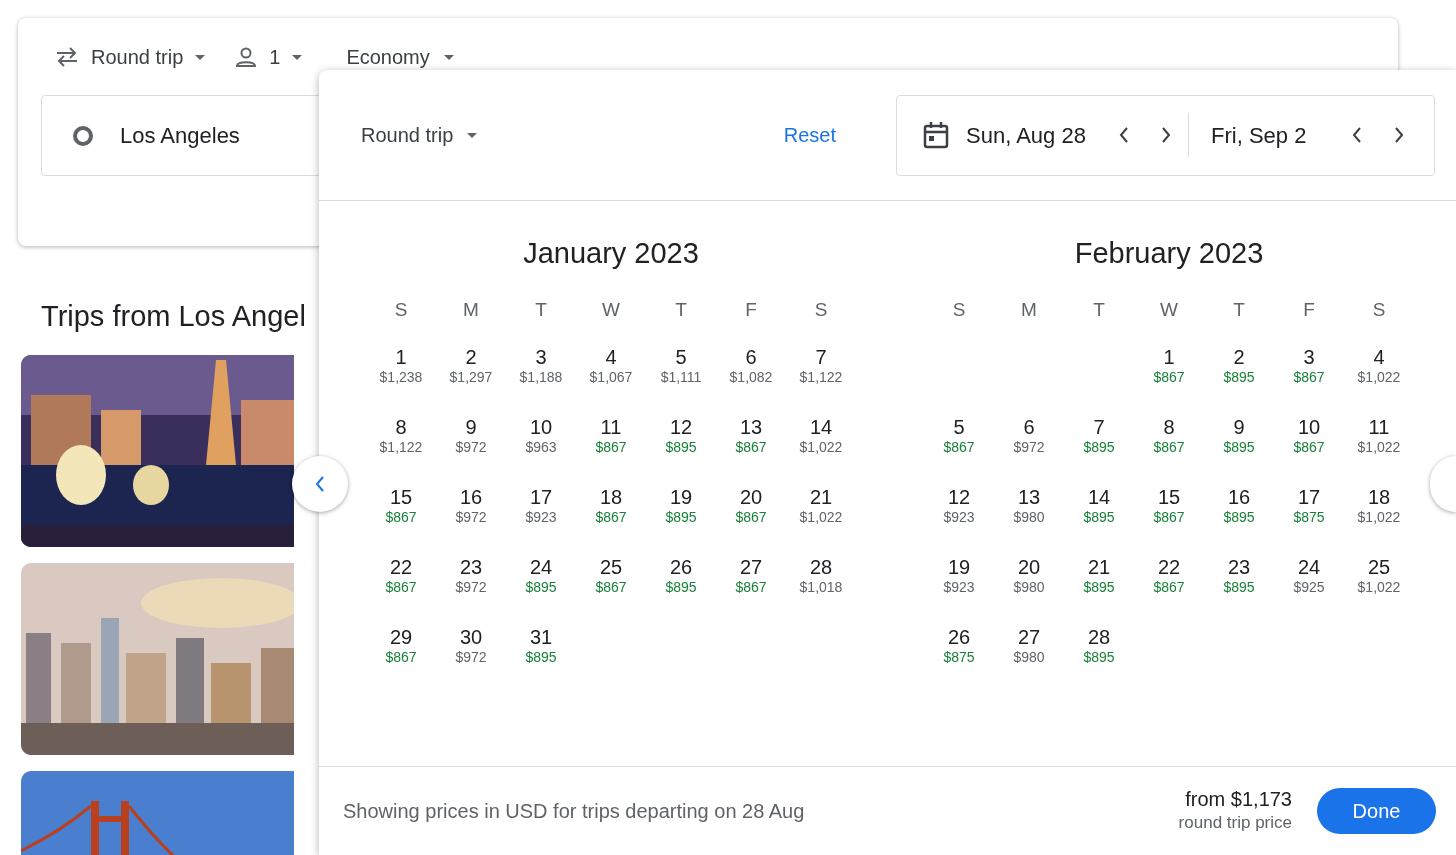 The image size is (1456, 855). Describe the element at coordinates (1169, 253) in the screenshot. I see `month-title: February 2023` at that location.